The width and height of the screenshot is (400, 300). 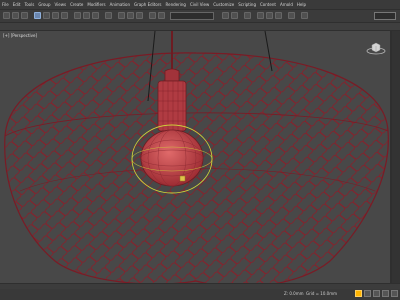 I want to click on reference-coordinate-icon, so click(x=108, y=15).